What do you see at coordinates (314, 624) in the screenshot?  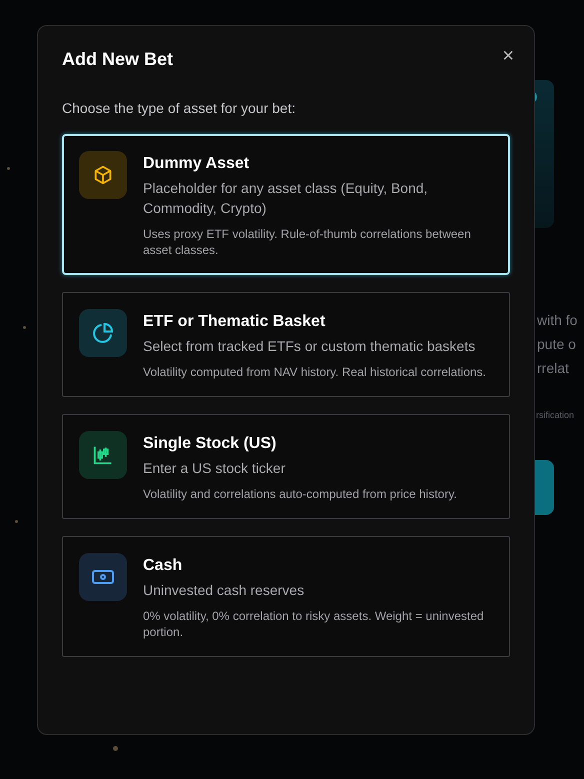 I see `option-note: 0% volatility, 0% correlation to risky assets. Weight = uninvested portion.` at bounding box center [314, 624].